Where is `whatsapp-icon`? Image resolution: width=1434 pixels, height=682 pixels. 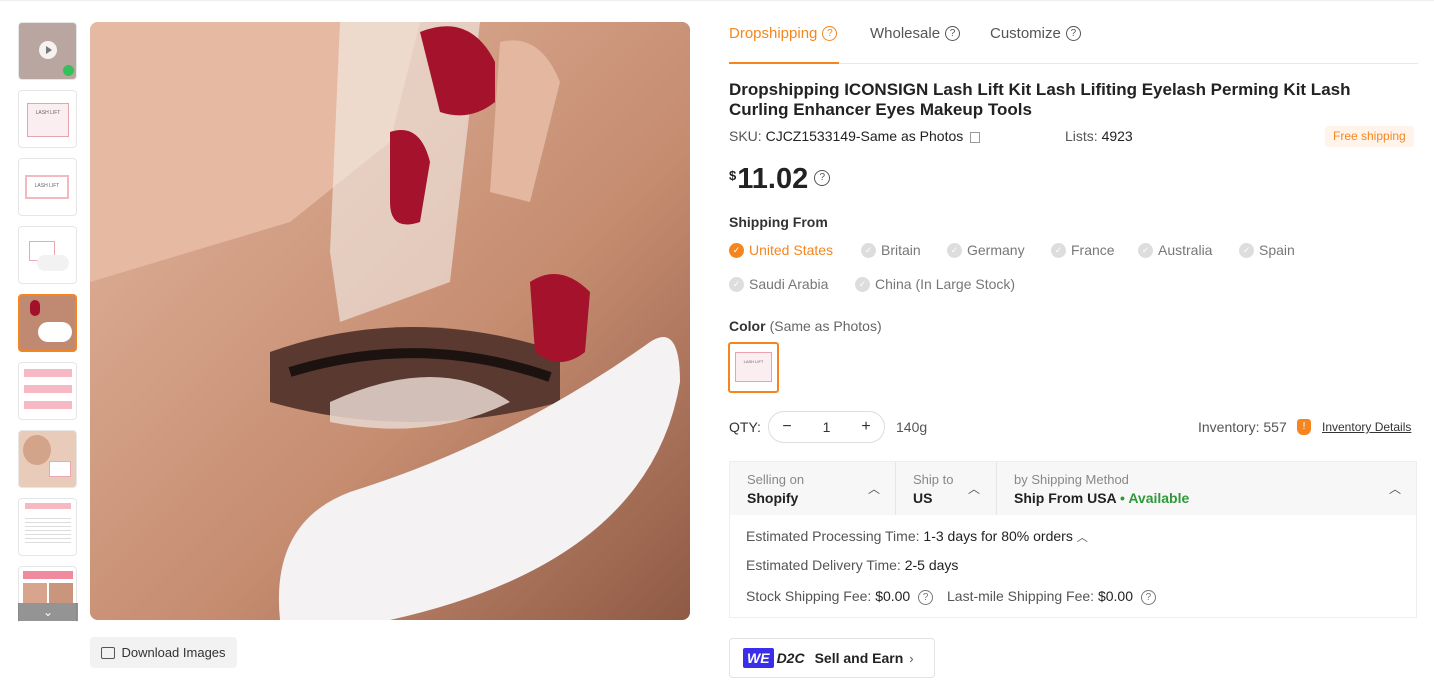
whatsapp-icon is located at coordinates (68, 70).